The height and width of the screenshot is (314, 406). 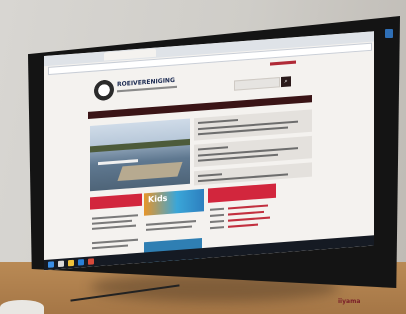 What do you see at coordinates (150, 171) in the screenshot?
I see `hero-dock` at bounding box center [150, 171].